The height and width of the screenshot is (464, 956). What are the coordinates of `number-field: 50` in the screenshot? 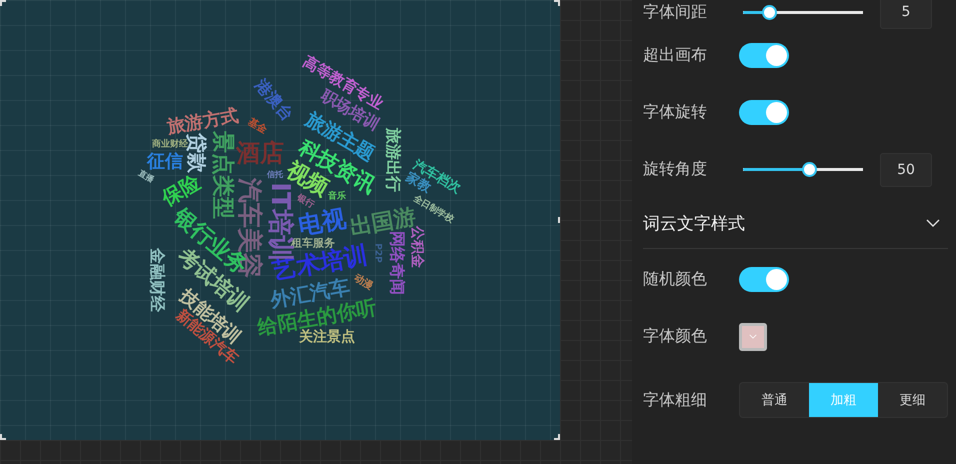 It's located at (906, 169).